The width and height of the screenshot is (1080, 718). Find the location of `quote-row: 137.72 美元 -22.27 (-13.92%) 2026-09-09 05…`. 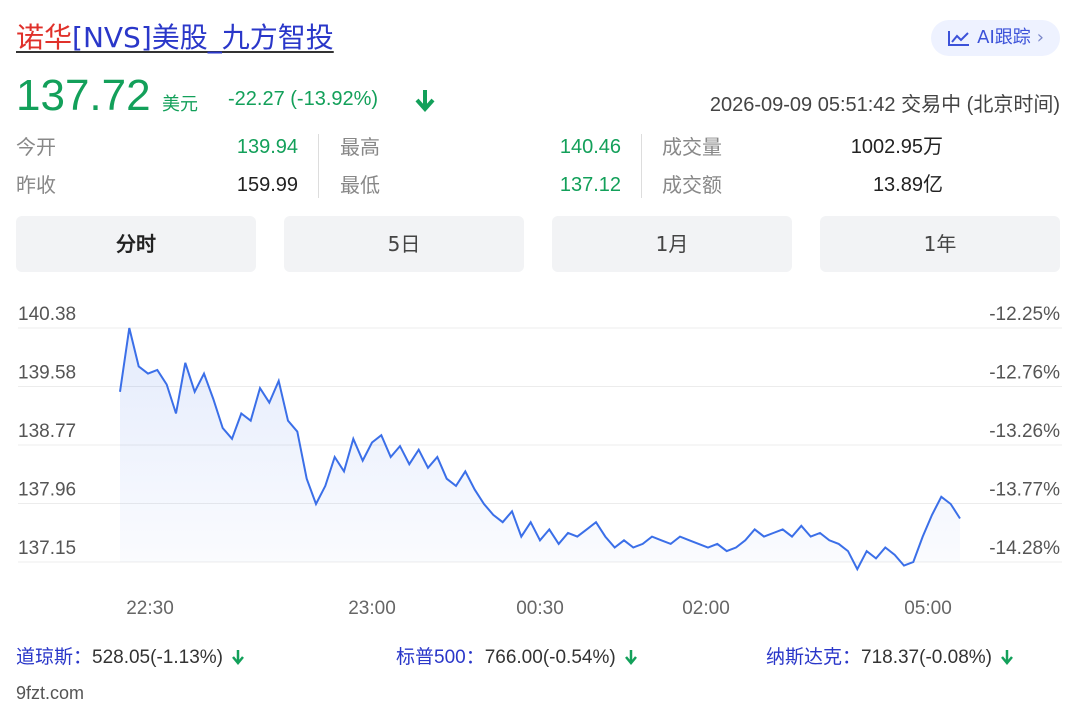

quote-row: 137.72 美元 -22.27 (-13.92%) 2026-09-09 05… is located at coordinates (538, 96).